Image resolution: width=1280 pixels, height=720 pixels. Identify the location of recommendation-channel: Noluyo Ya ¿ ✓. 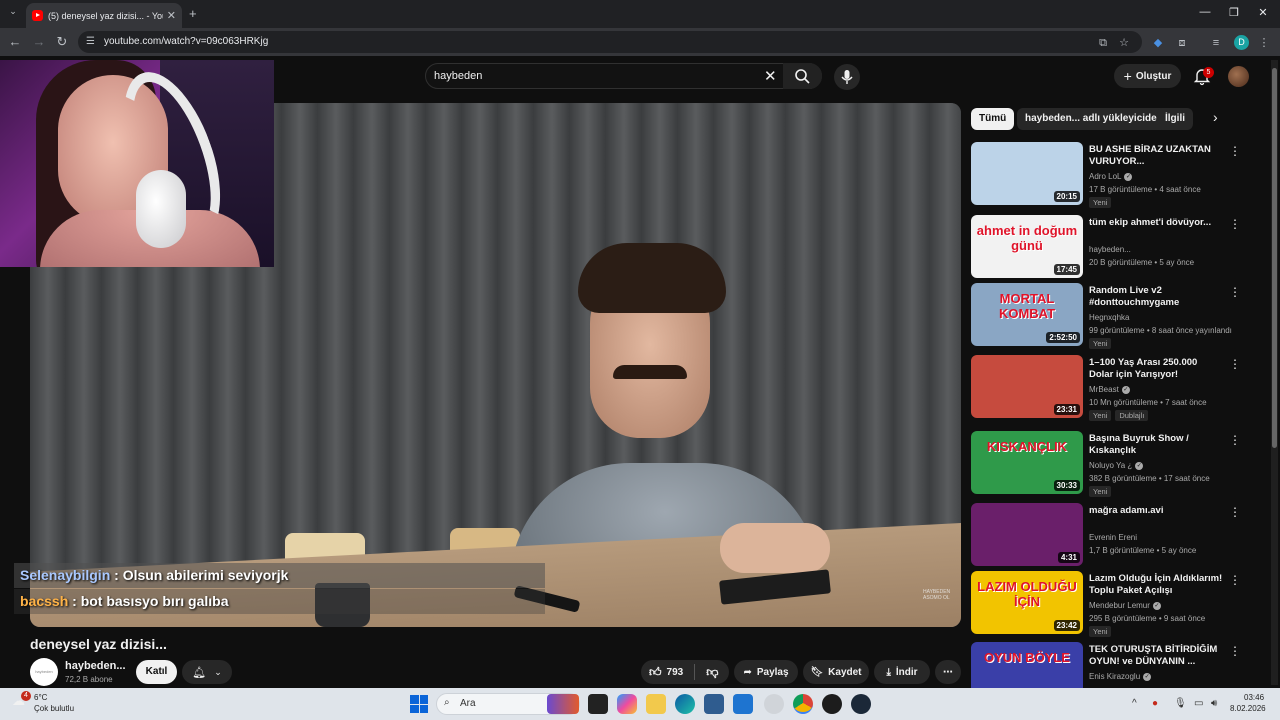
(1116, 465).